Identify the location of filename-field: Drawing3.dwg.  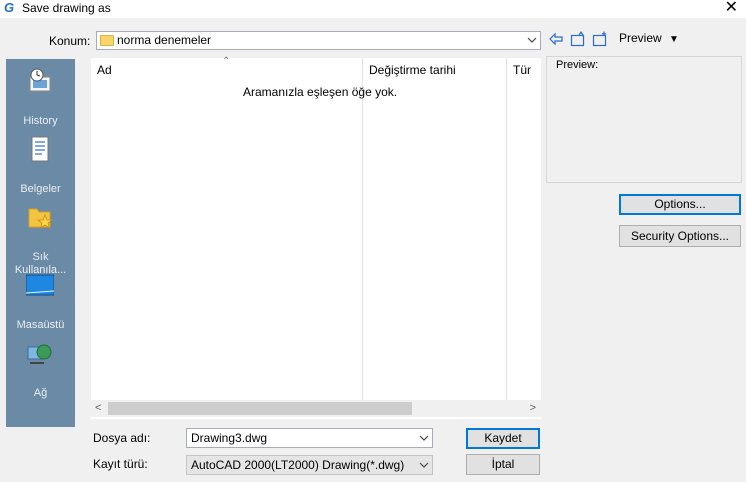
(309, 438).